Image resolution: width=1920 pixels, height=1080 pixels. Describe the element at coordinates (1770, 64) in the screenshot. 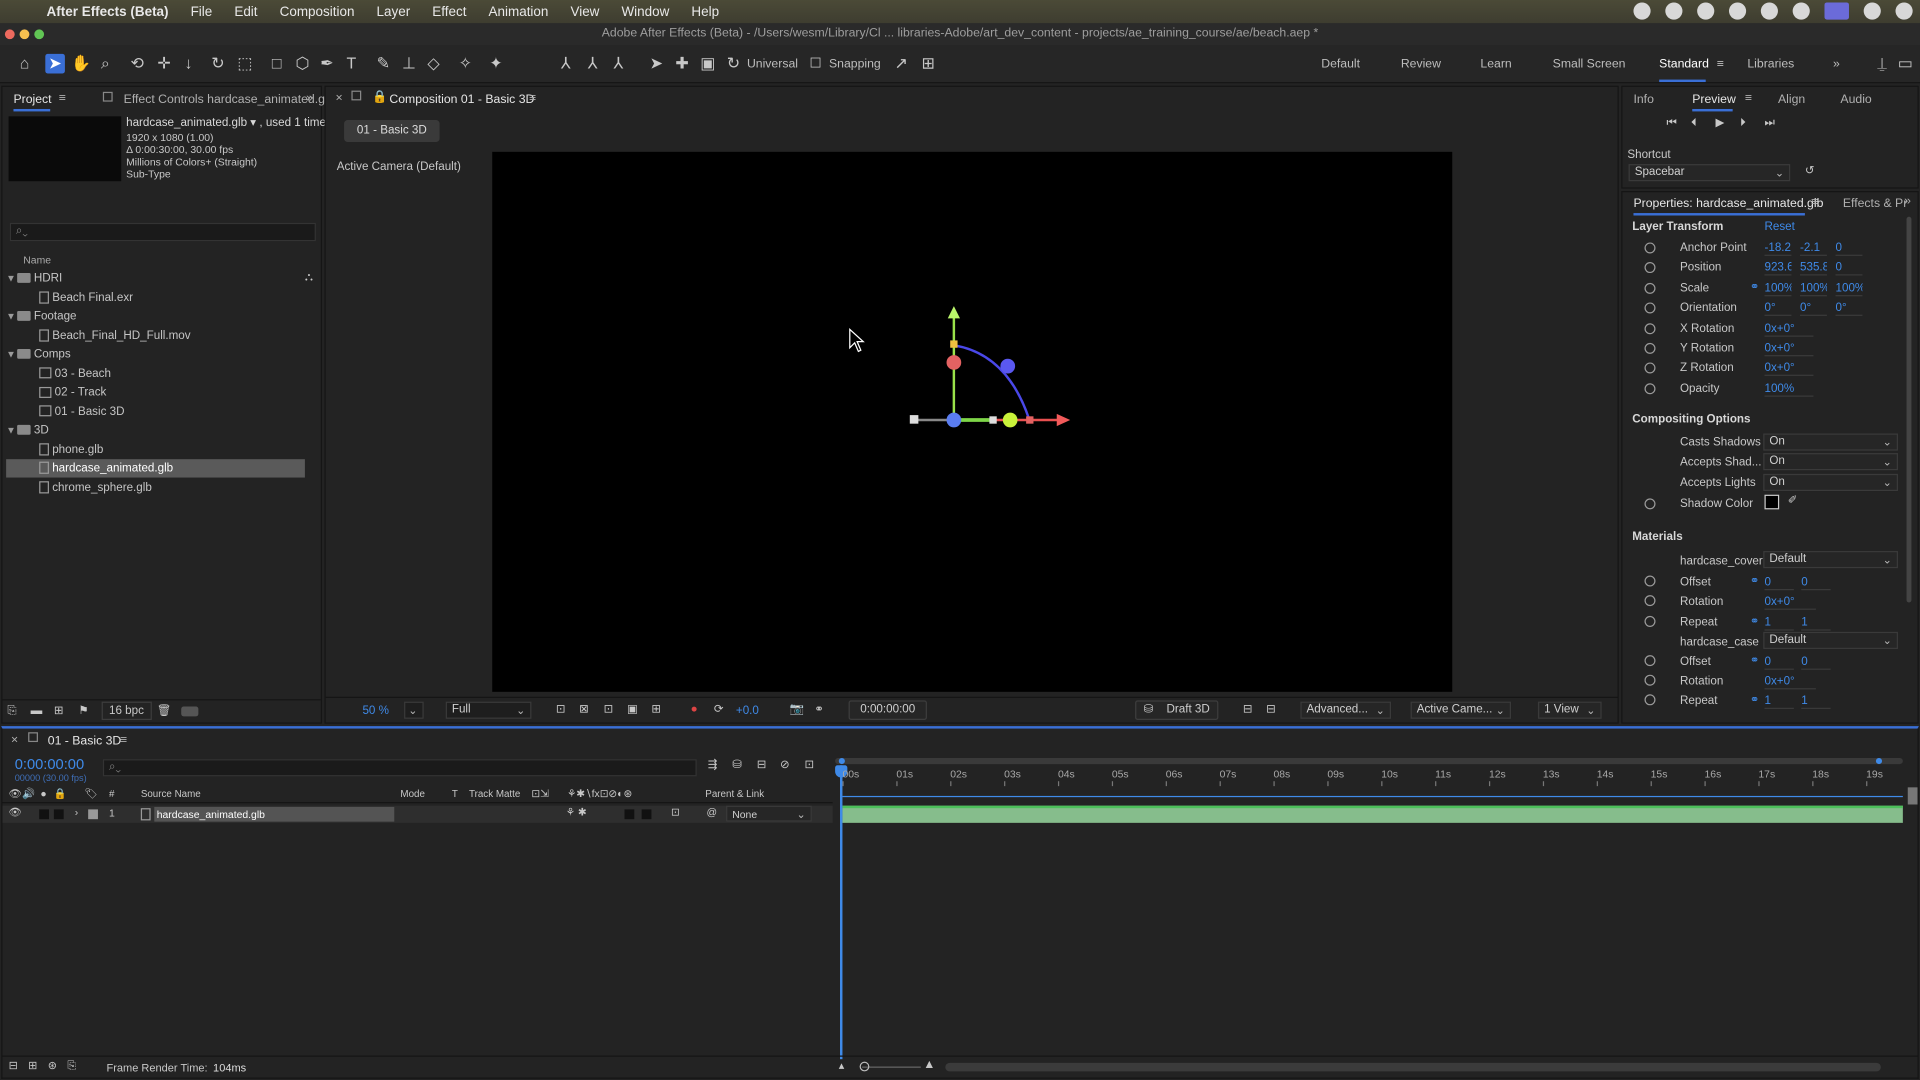

I see `workspace-libraries: Libraries` at that location.